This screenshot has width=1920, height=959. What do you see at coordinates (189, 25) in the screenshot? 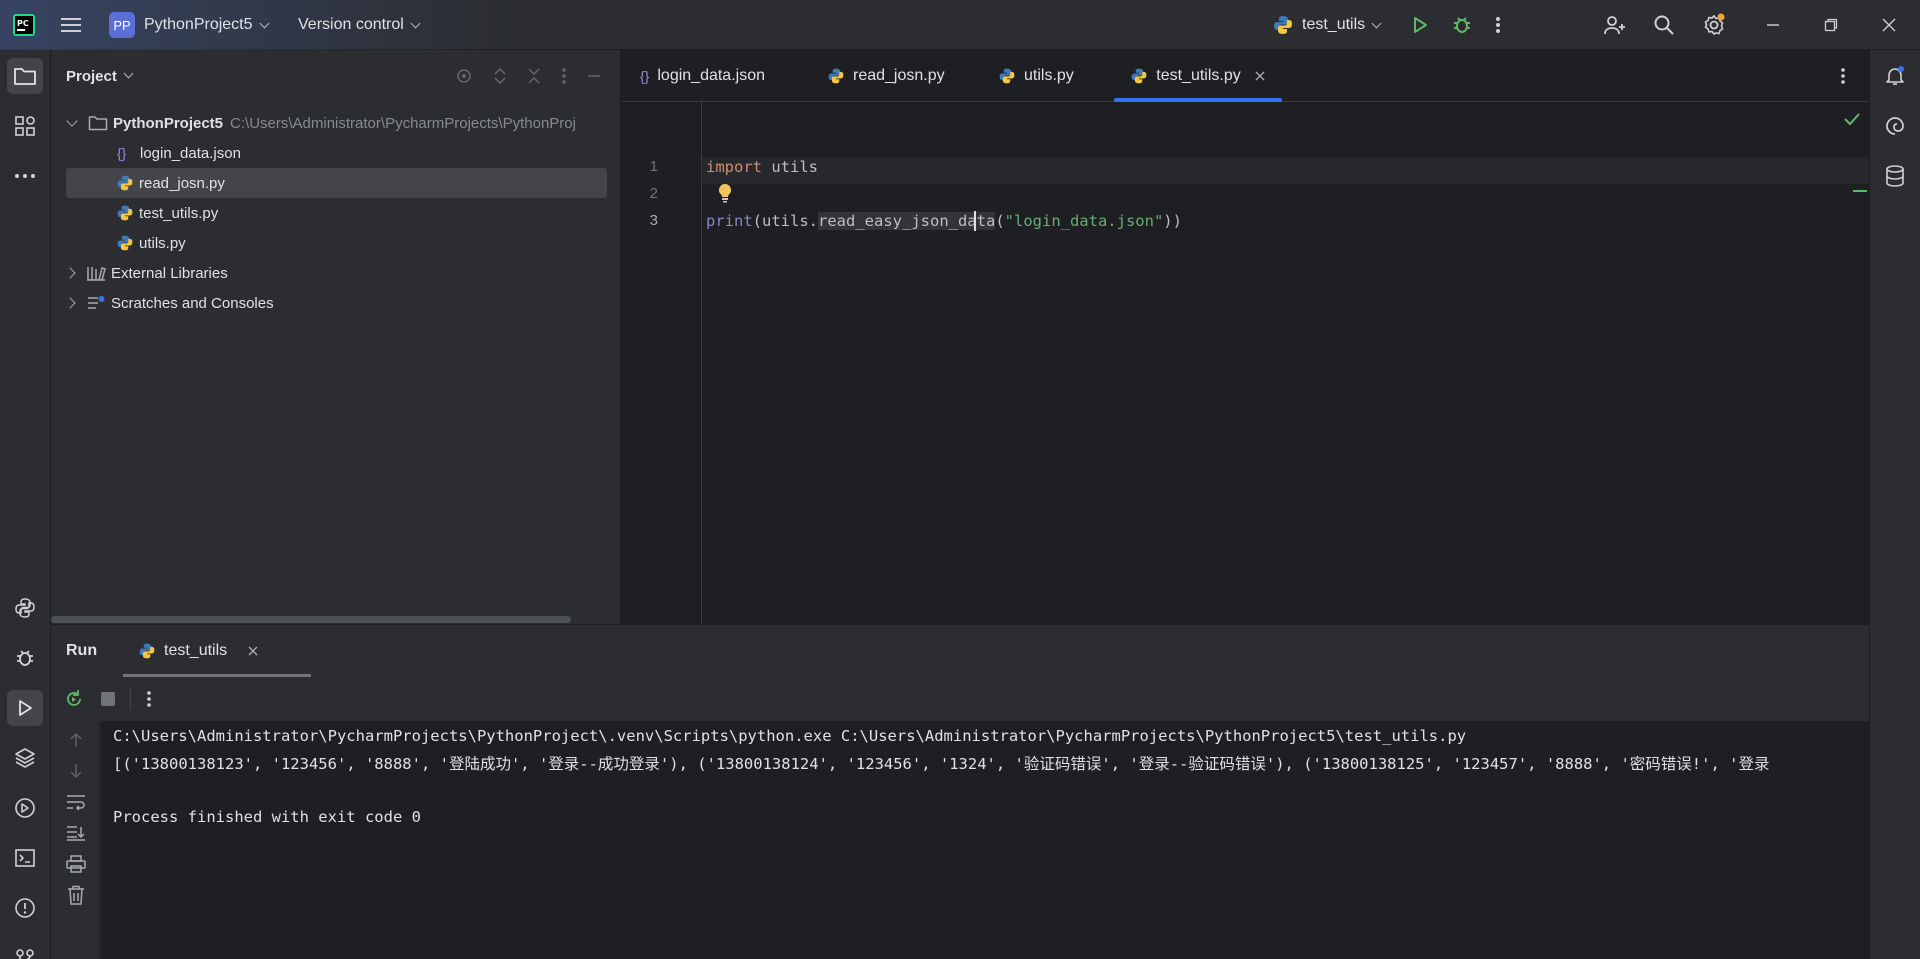
I see `project-switcher: PP PythonProject5` at bounding box center [189, 25].